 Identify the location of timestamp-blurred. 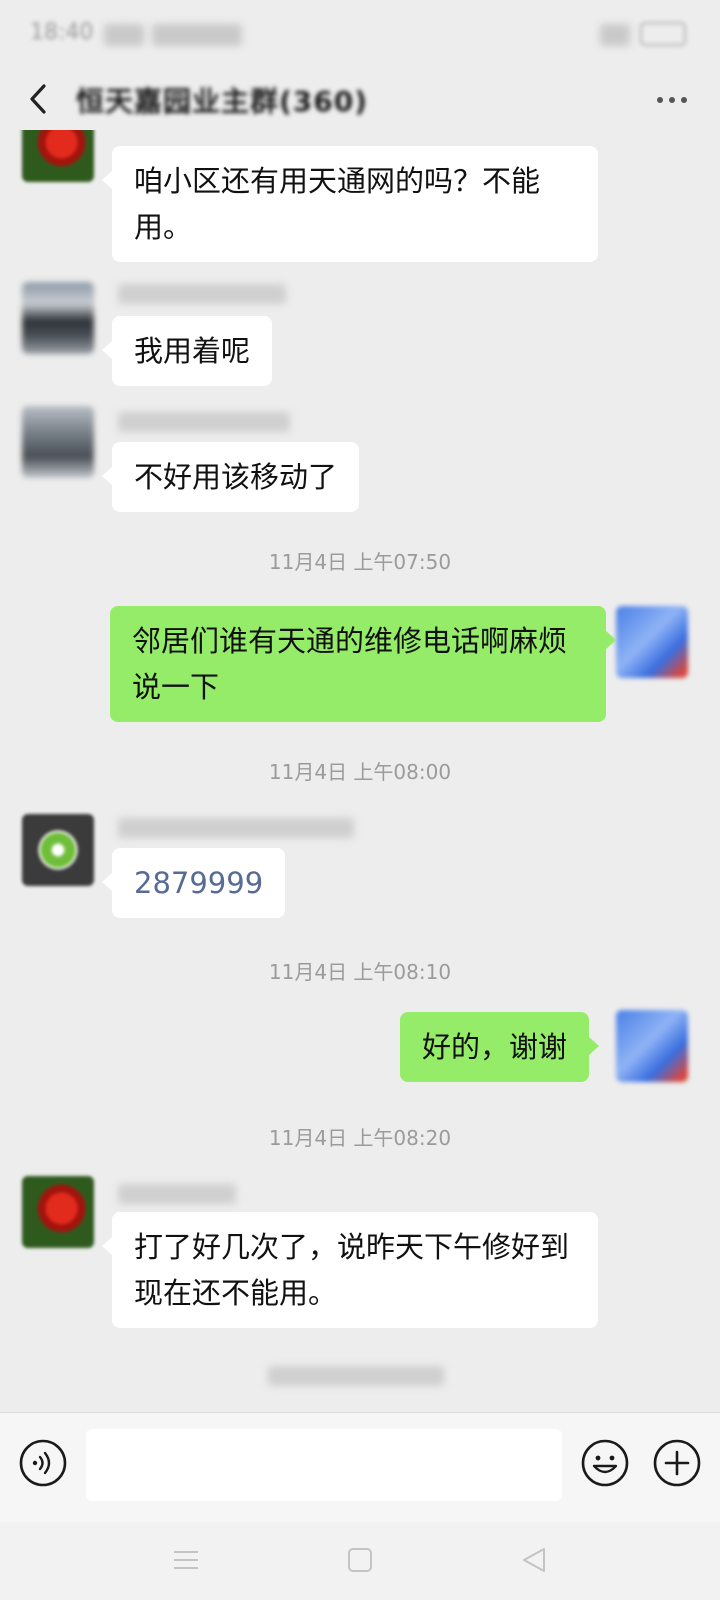
(356, 1376).